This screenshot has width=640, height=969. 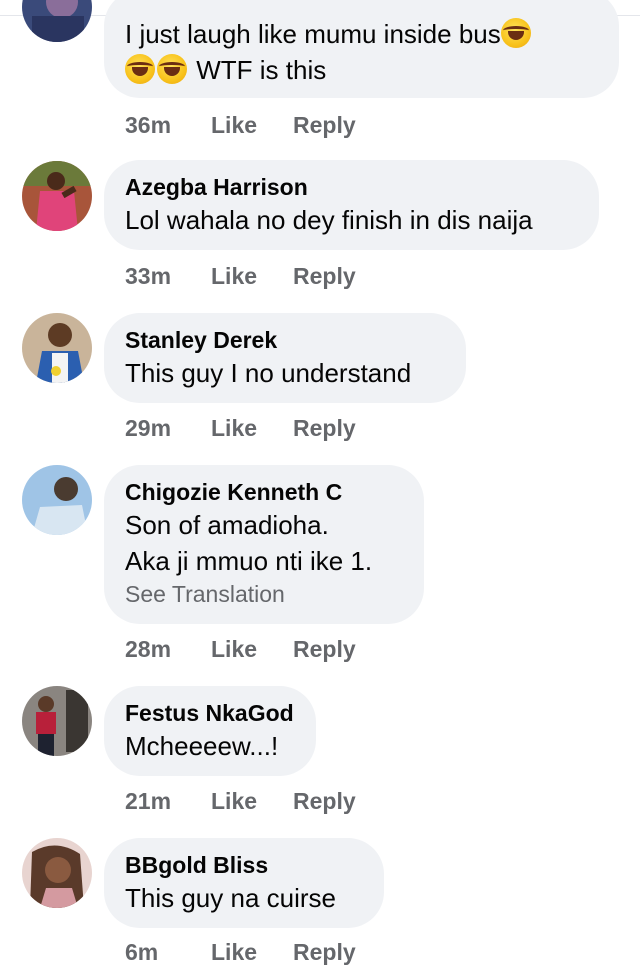 I want to click on comment-text-line-2: WTF is this, so click(x=361, y=70).